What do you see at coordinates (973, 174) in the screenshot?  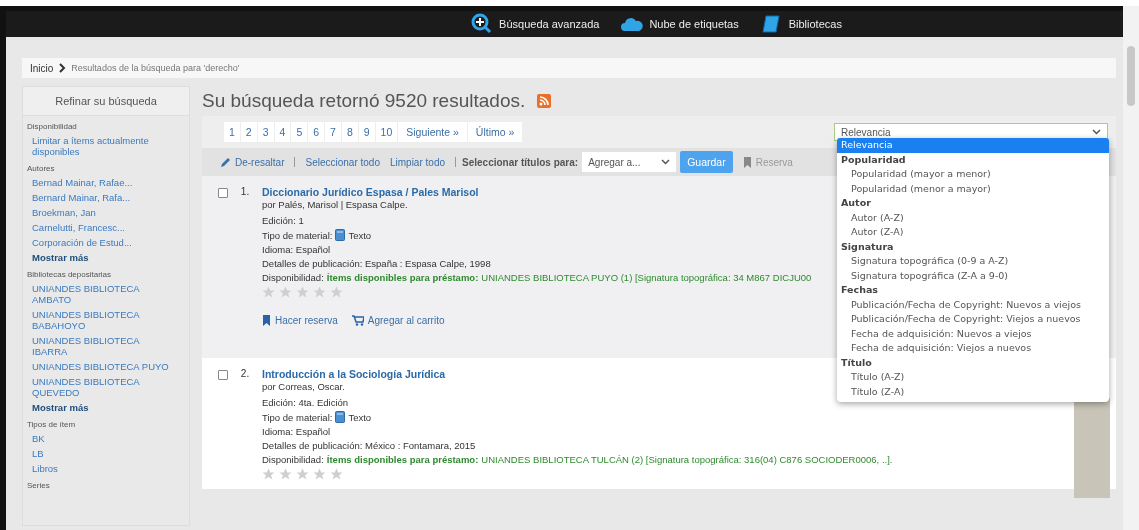 I see `dropdown-option: Popularidad (mayor a menor)` at bounding box center [973, 174].